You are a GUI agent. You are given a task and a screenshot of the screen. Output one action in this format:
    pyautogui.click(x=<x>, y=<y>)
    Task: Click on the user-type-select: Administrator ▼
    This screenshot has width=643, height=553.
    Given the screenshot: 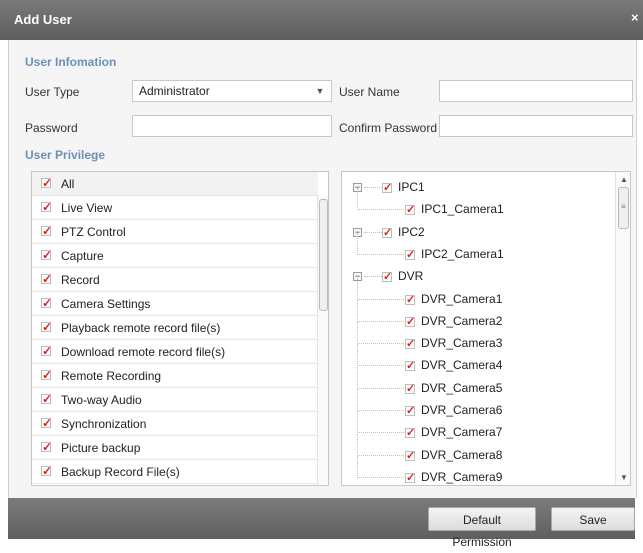 What is the action you would take?
    pyautogui.click(x=232, y=91)
    